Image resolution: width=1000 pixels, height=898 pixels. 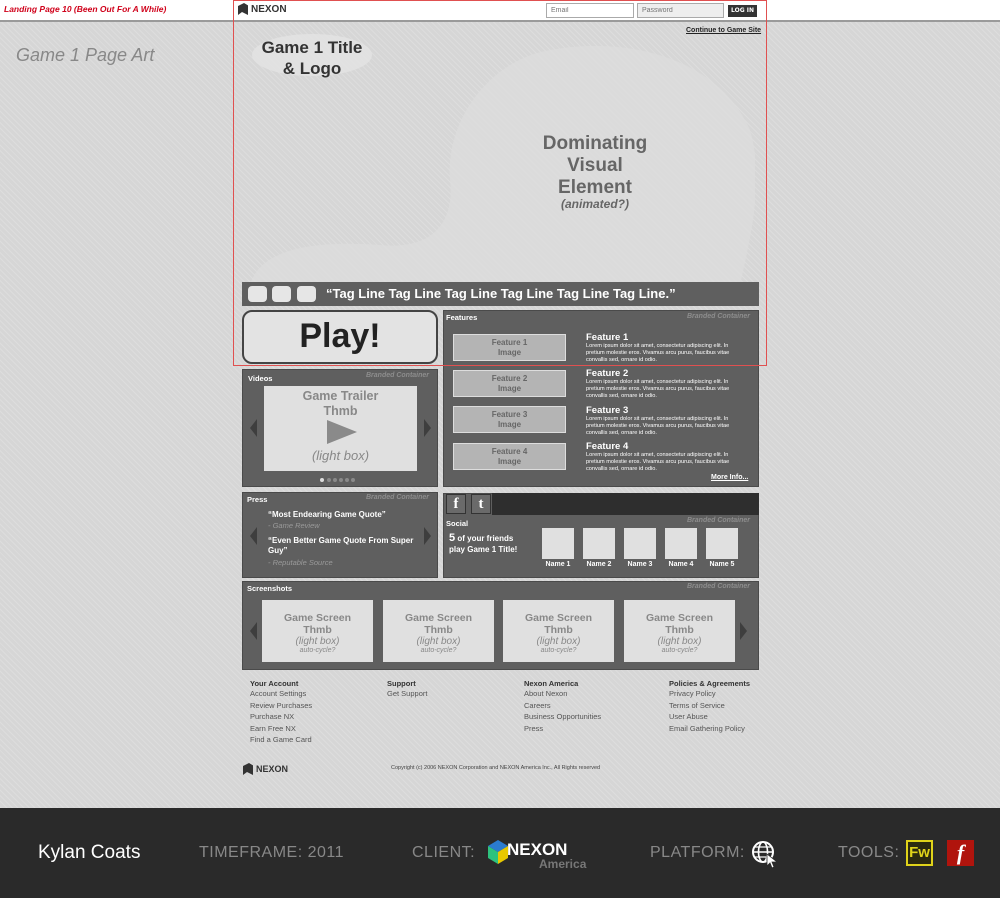 I want to click on feature-image-label: Feature 1, so click(x=509, y=342).